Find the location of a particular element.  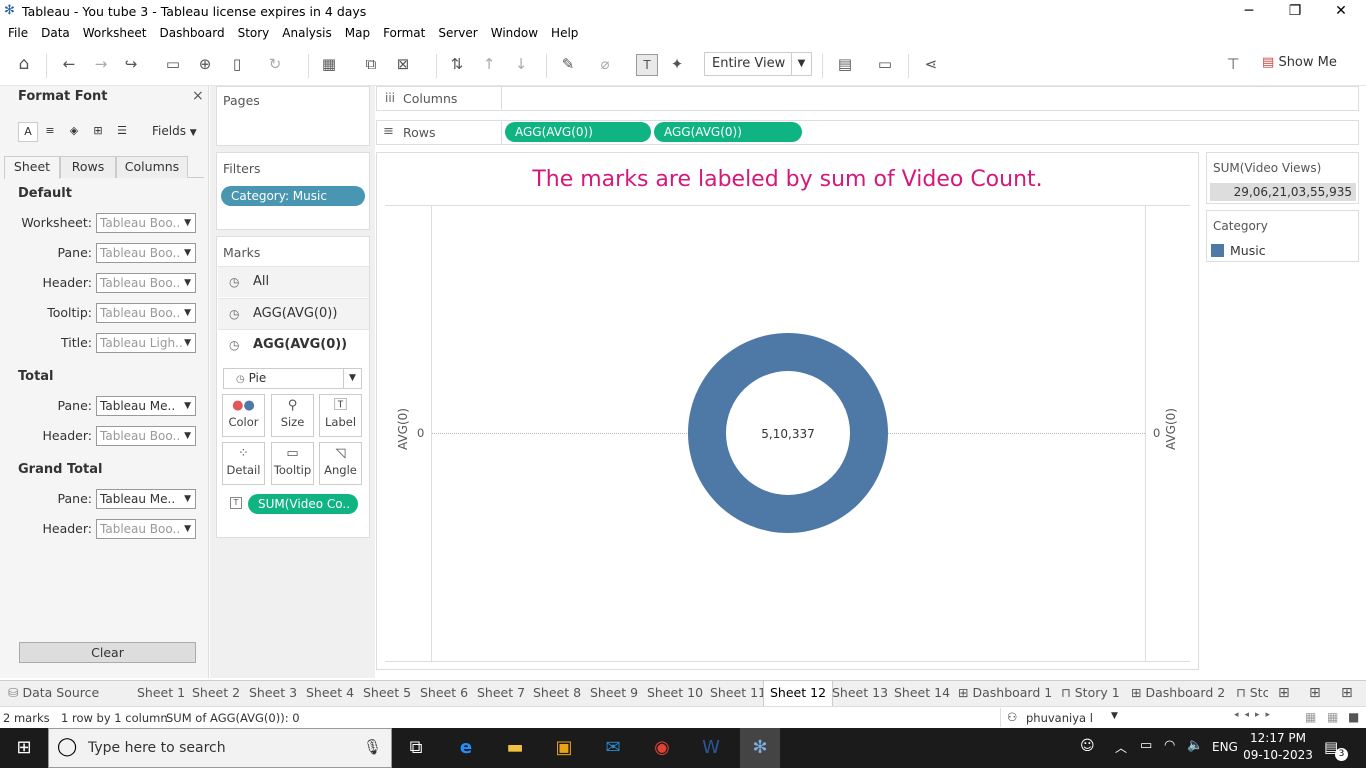

word-icon: W is located at coordinates (711, 748).